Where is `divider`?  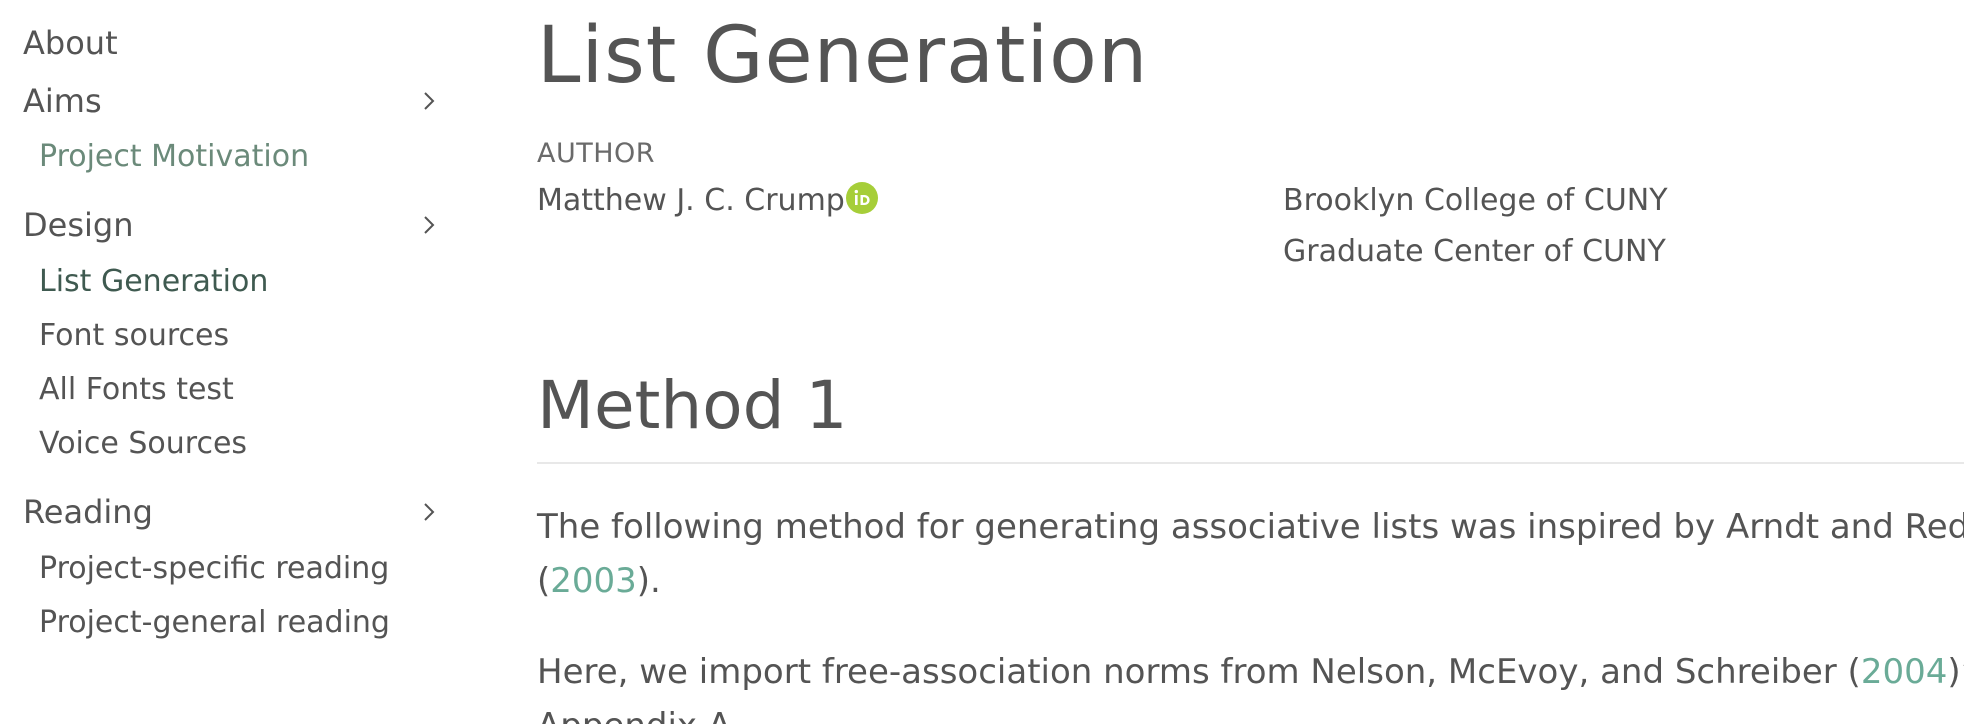 divider is located at coordinates (1250, 463).